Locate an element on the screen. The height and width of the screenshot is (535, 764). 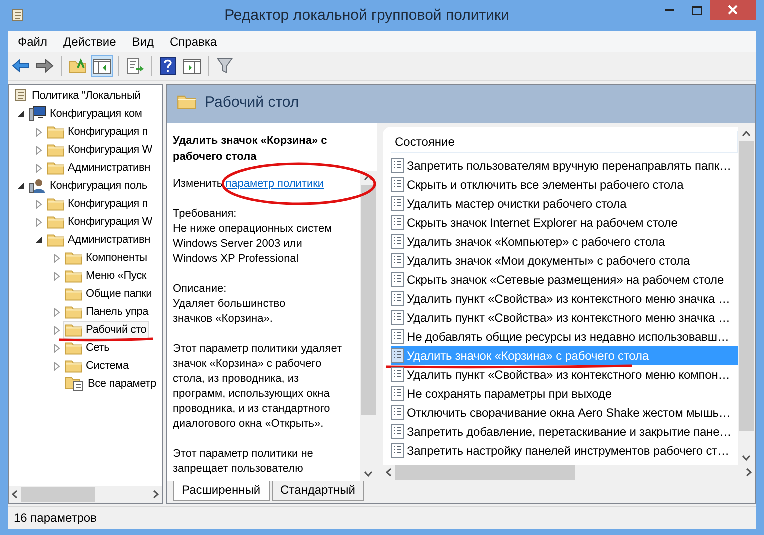
view-tab: Расширенный is located at coordinates (221, 491).